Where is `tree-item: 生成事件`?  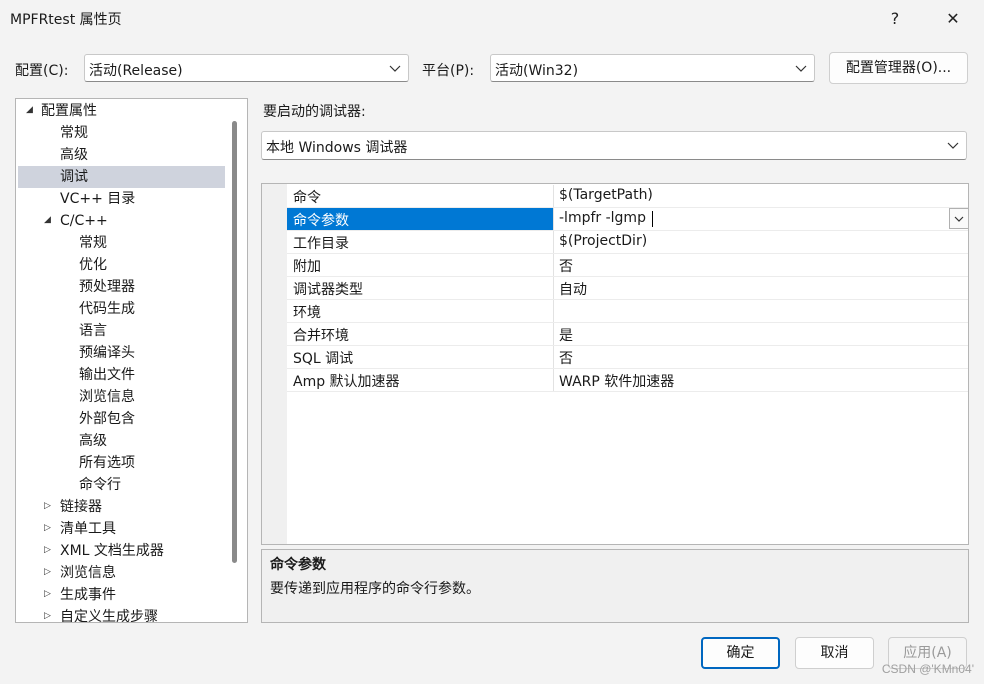
tree-item: 生成事件 is located at coordinates (88, 595).